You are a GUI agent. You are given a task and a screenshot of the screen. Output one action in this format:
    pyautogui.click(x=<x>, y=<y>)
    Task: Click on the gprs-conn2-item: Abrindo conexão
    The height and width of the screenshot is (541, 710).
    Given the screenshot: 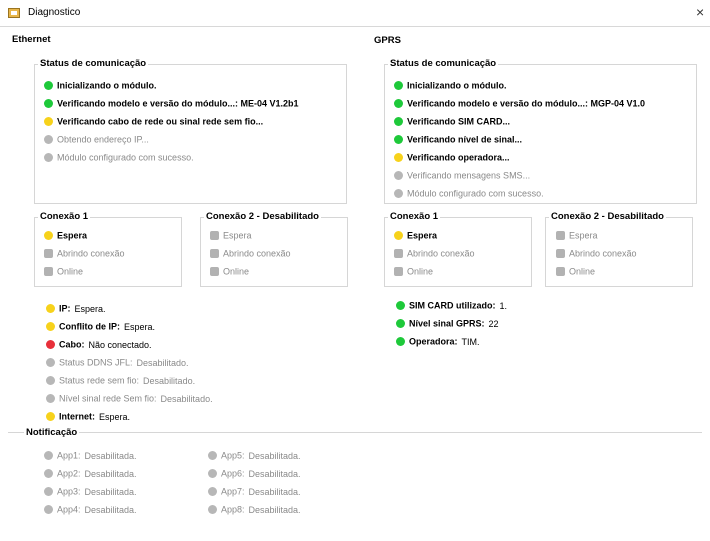 What is the action you would take?
    pyautogui.click(x=596, y=256)
    